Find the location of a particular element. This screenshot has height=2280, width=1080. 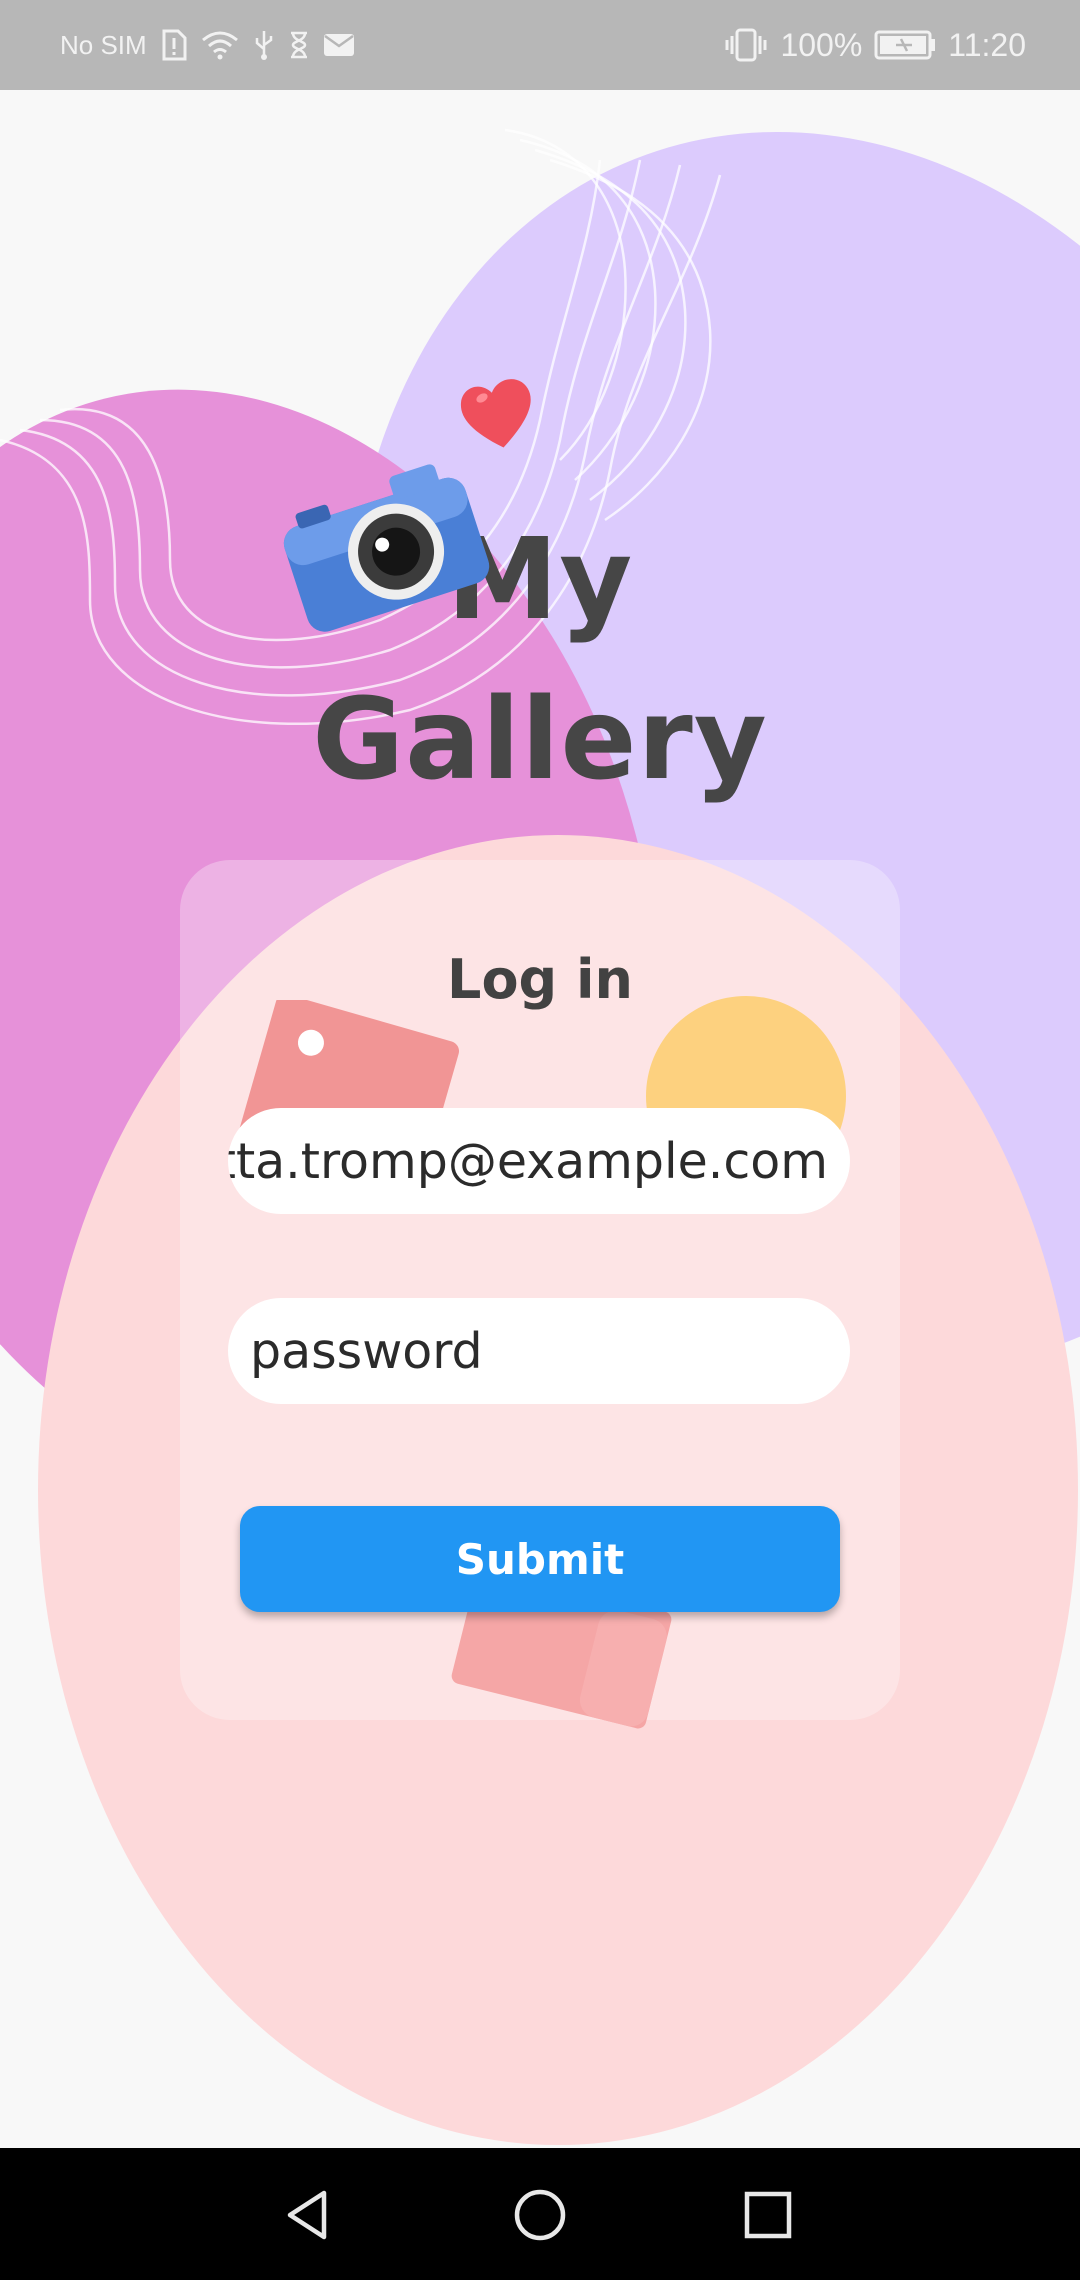

camera-icon is located at coordinates (386, 548).